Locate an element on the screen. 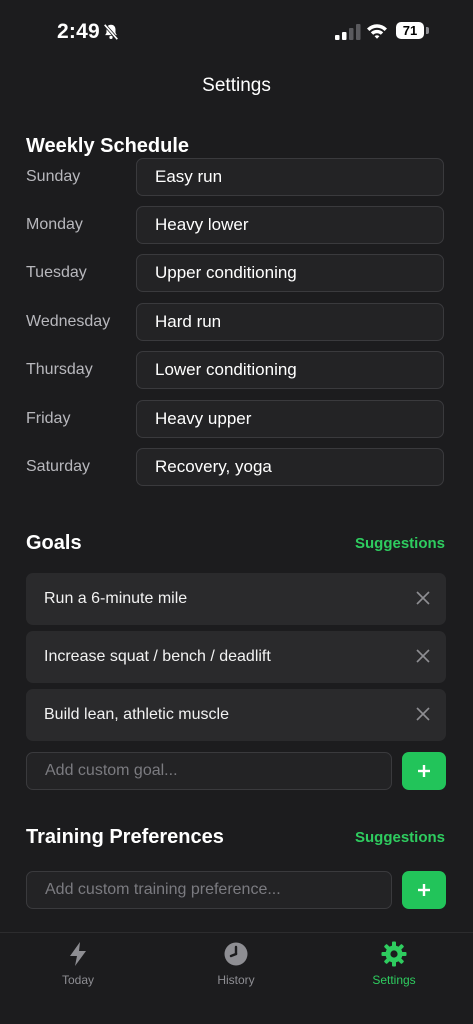 This screenshot has height=1024, width=473. cellular-signal-icon is located at coordinates (348, 32).